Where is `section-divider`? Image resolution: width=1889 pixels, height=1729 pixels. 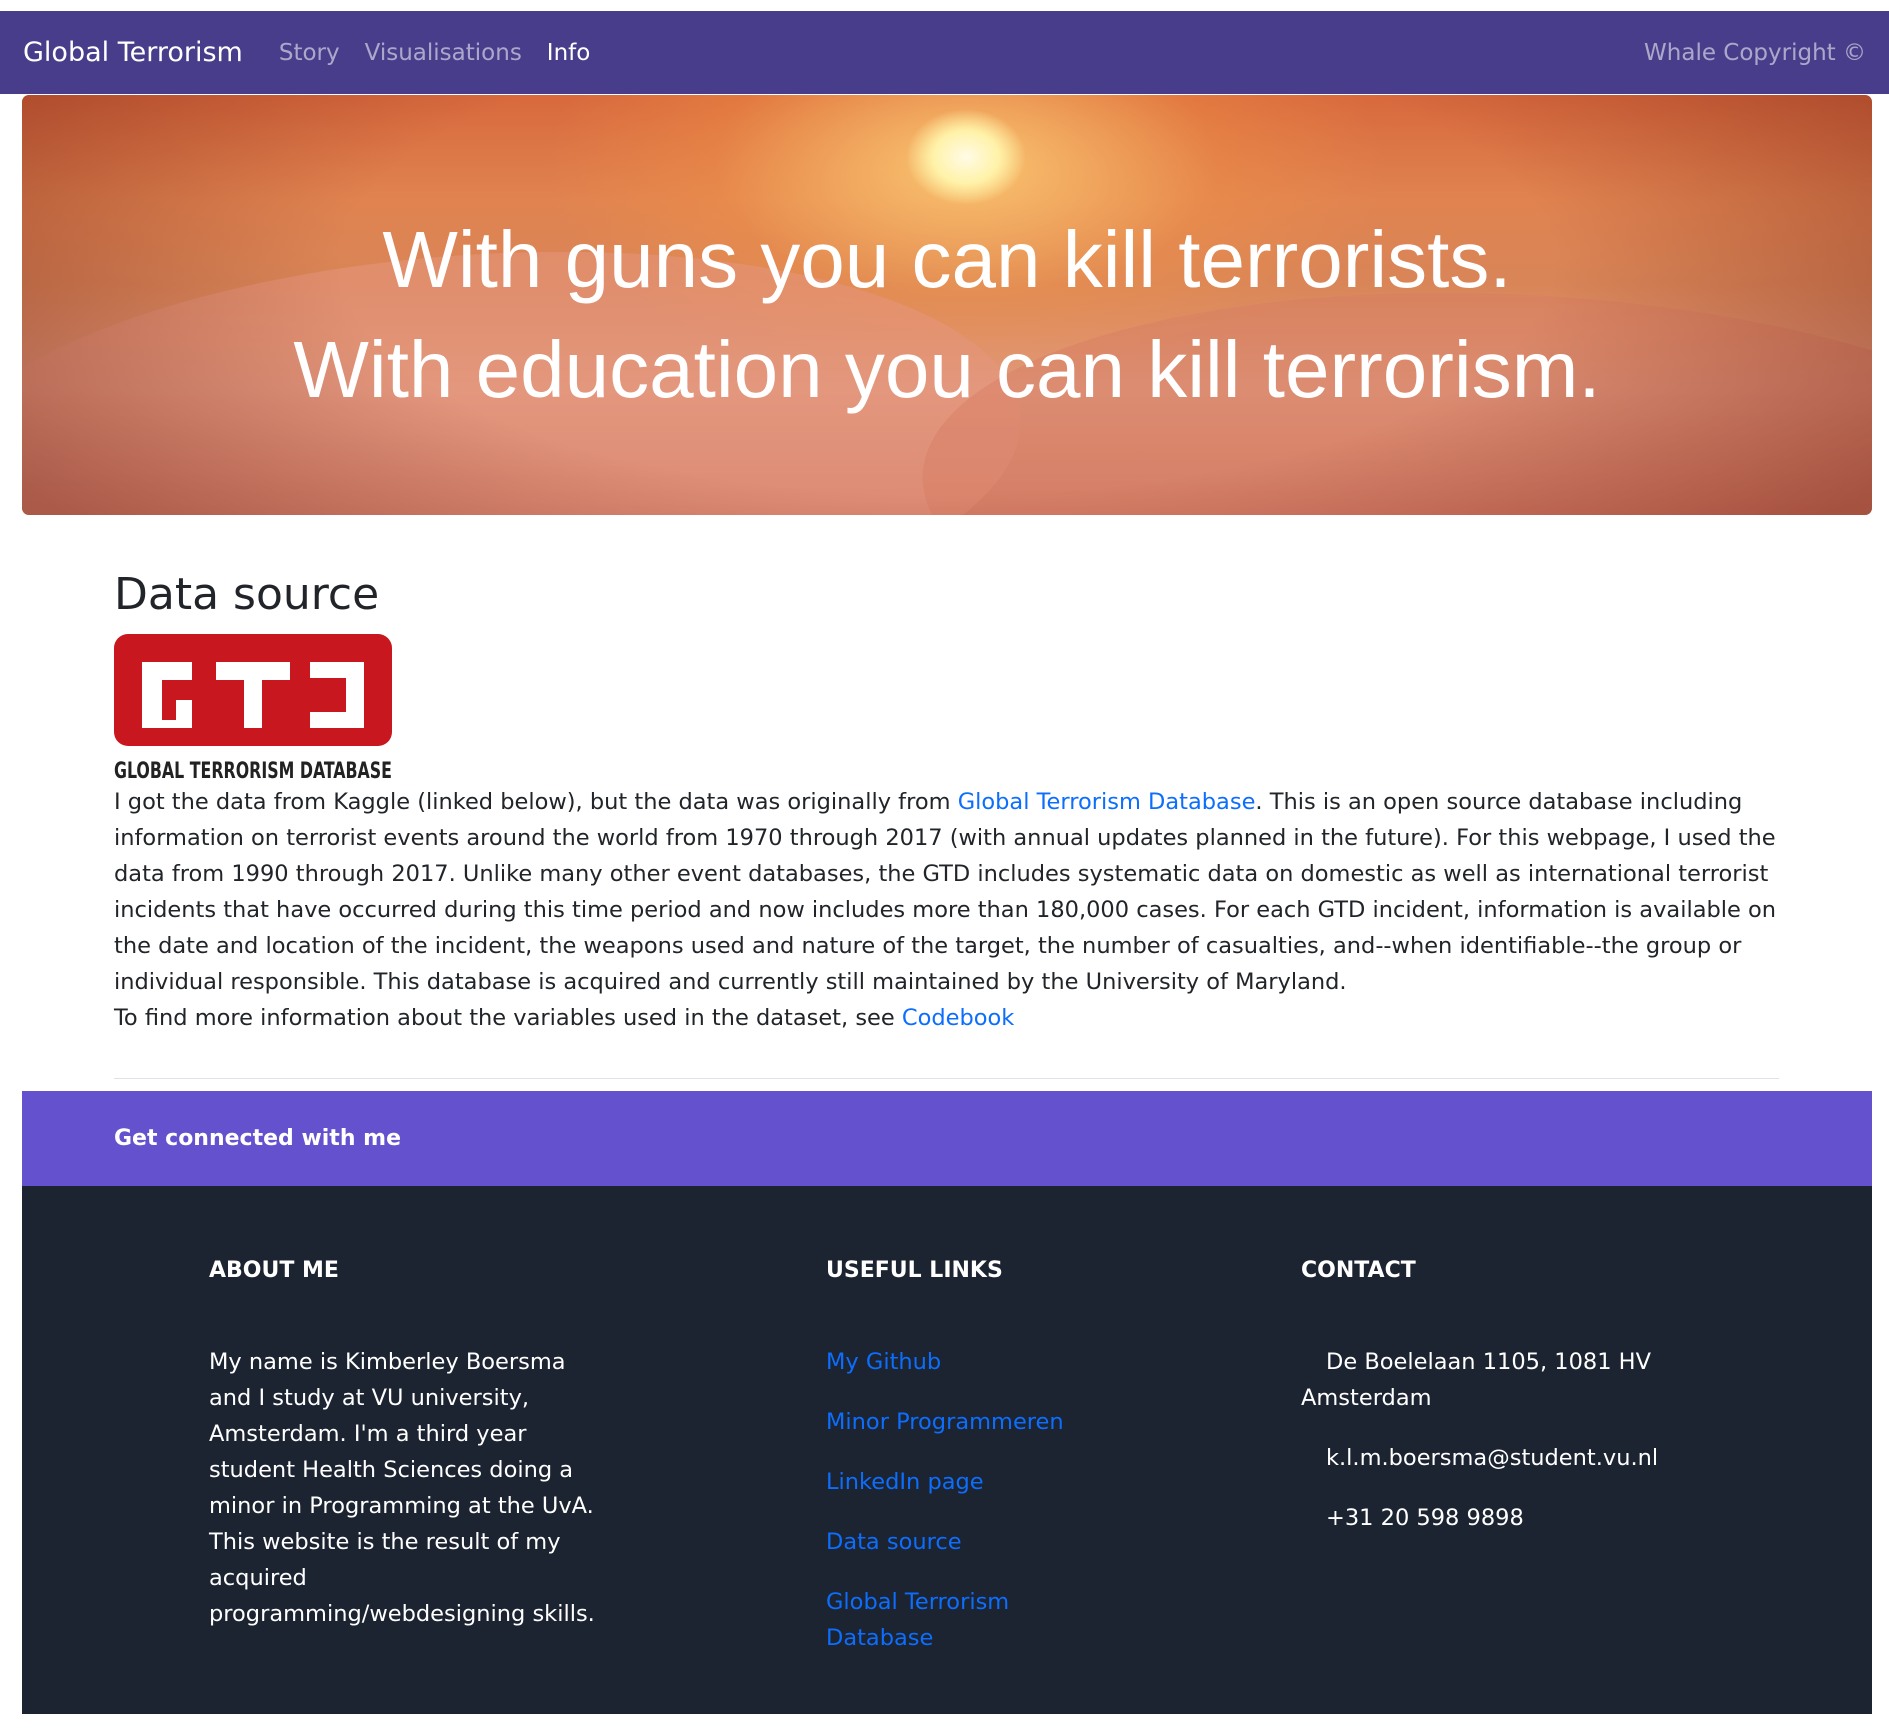 section-divider is located at coordinates (946, 1078).